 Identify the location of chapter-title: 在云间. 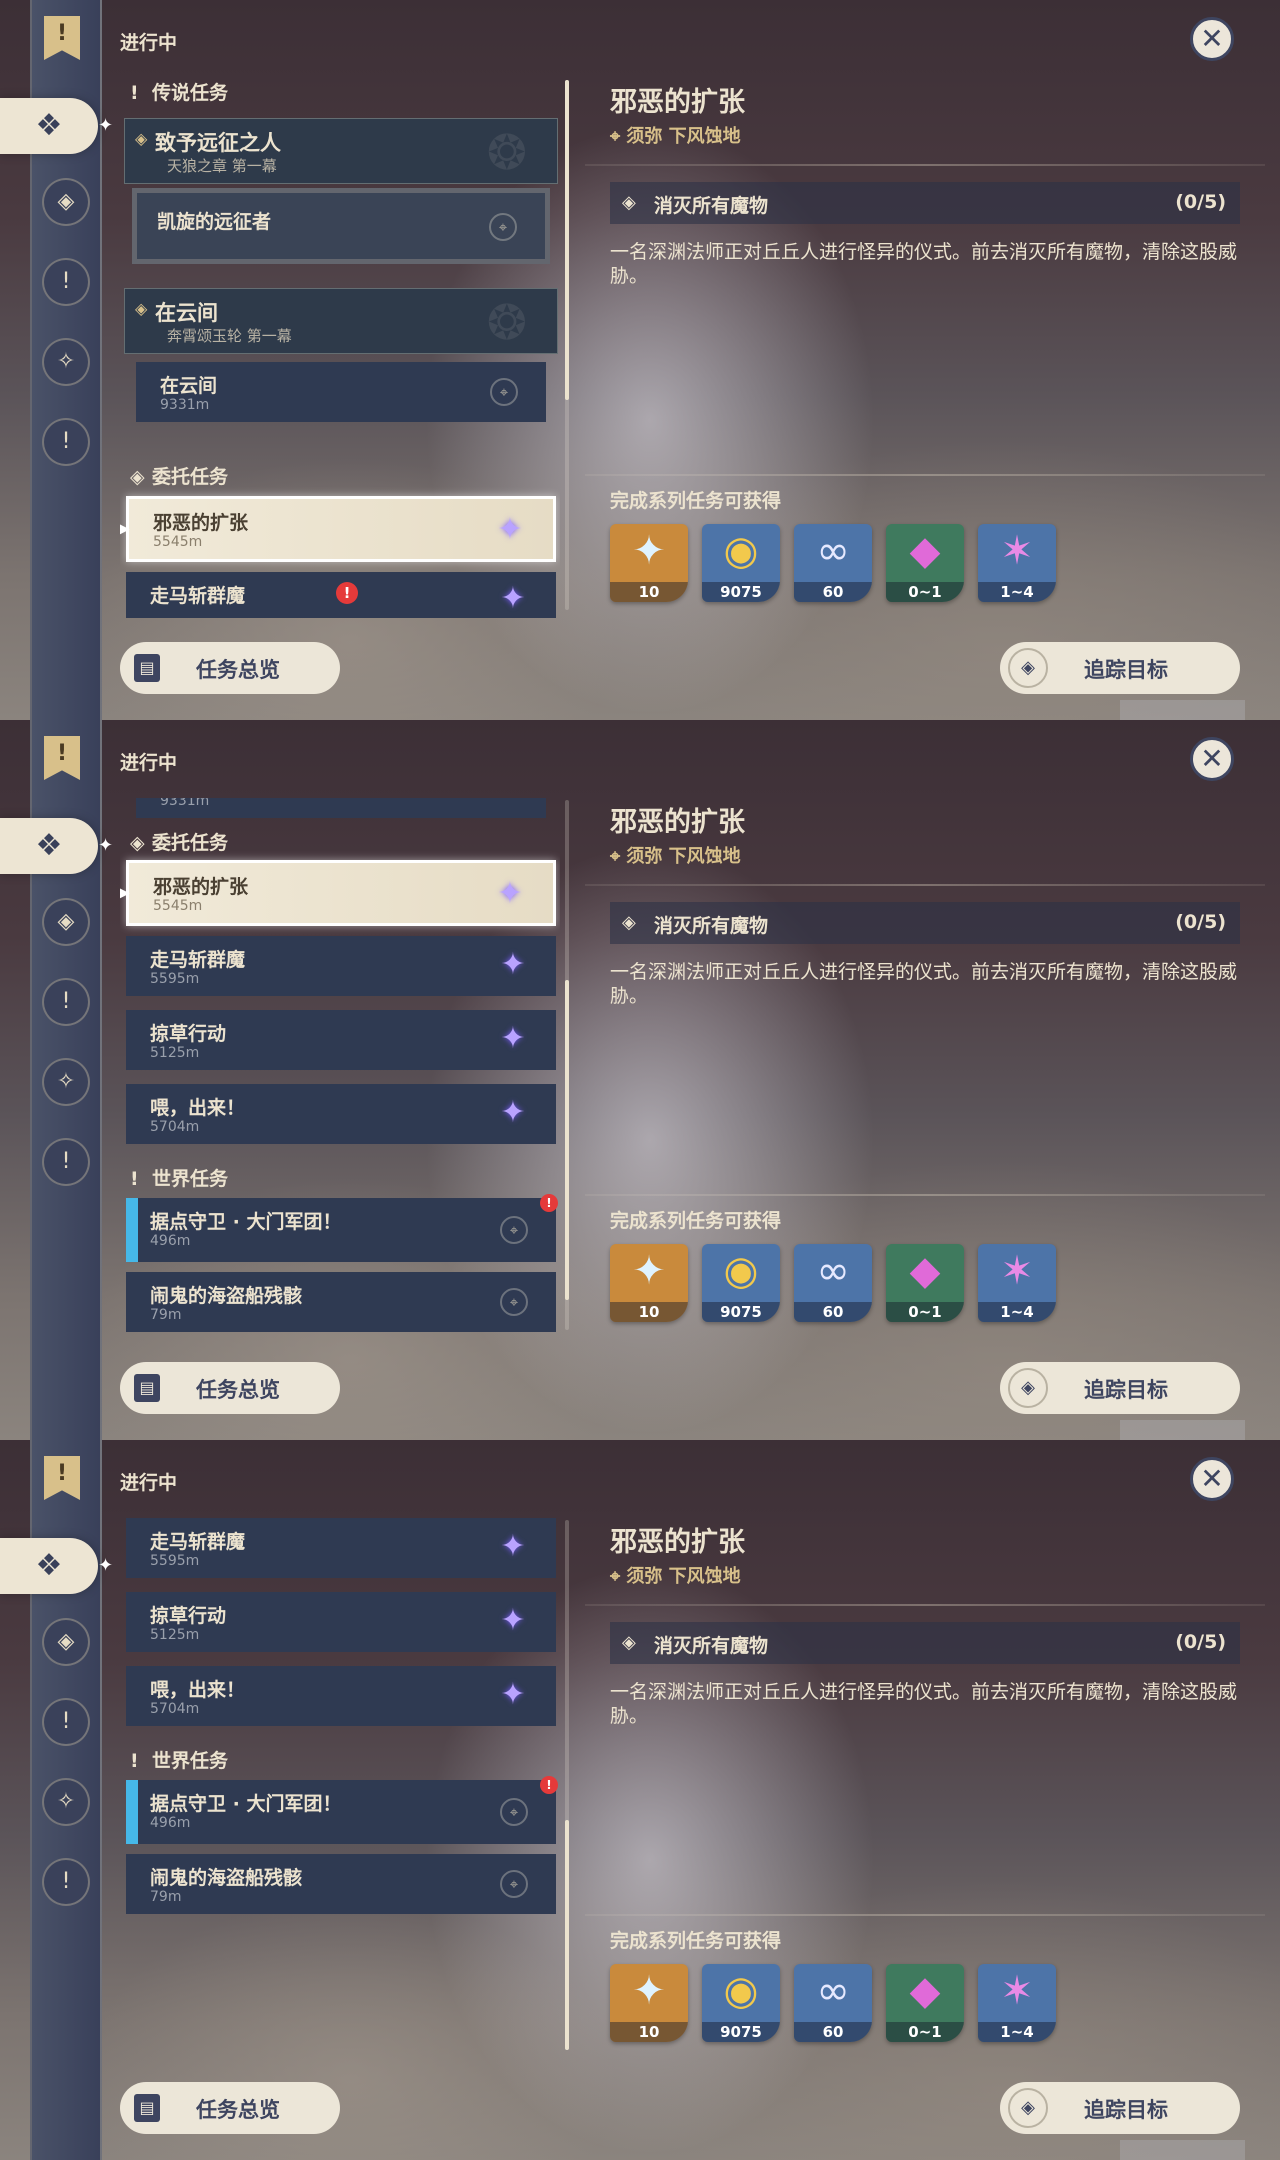
(186, 313).